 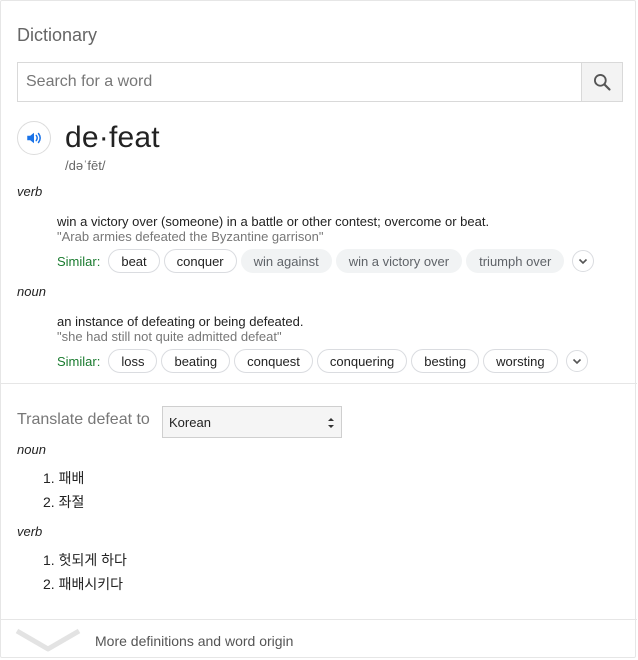 What do you see at coordinates (64, 502) in the screenshot?
I see `translation-item: 2. 좌절` at bounding box center [64, 502].